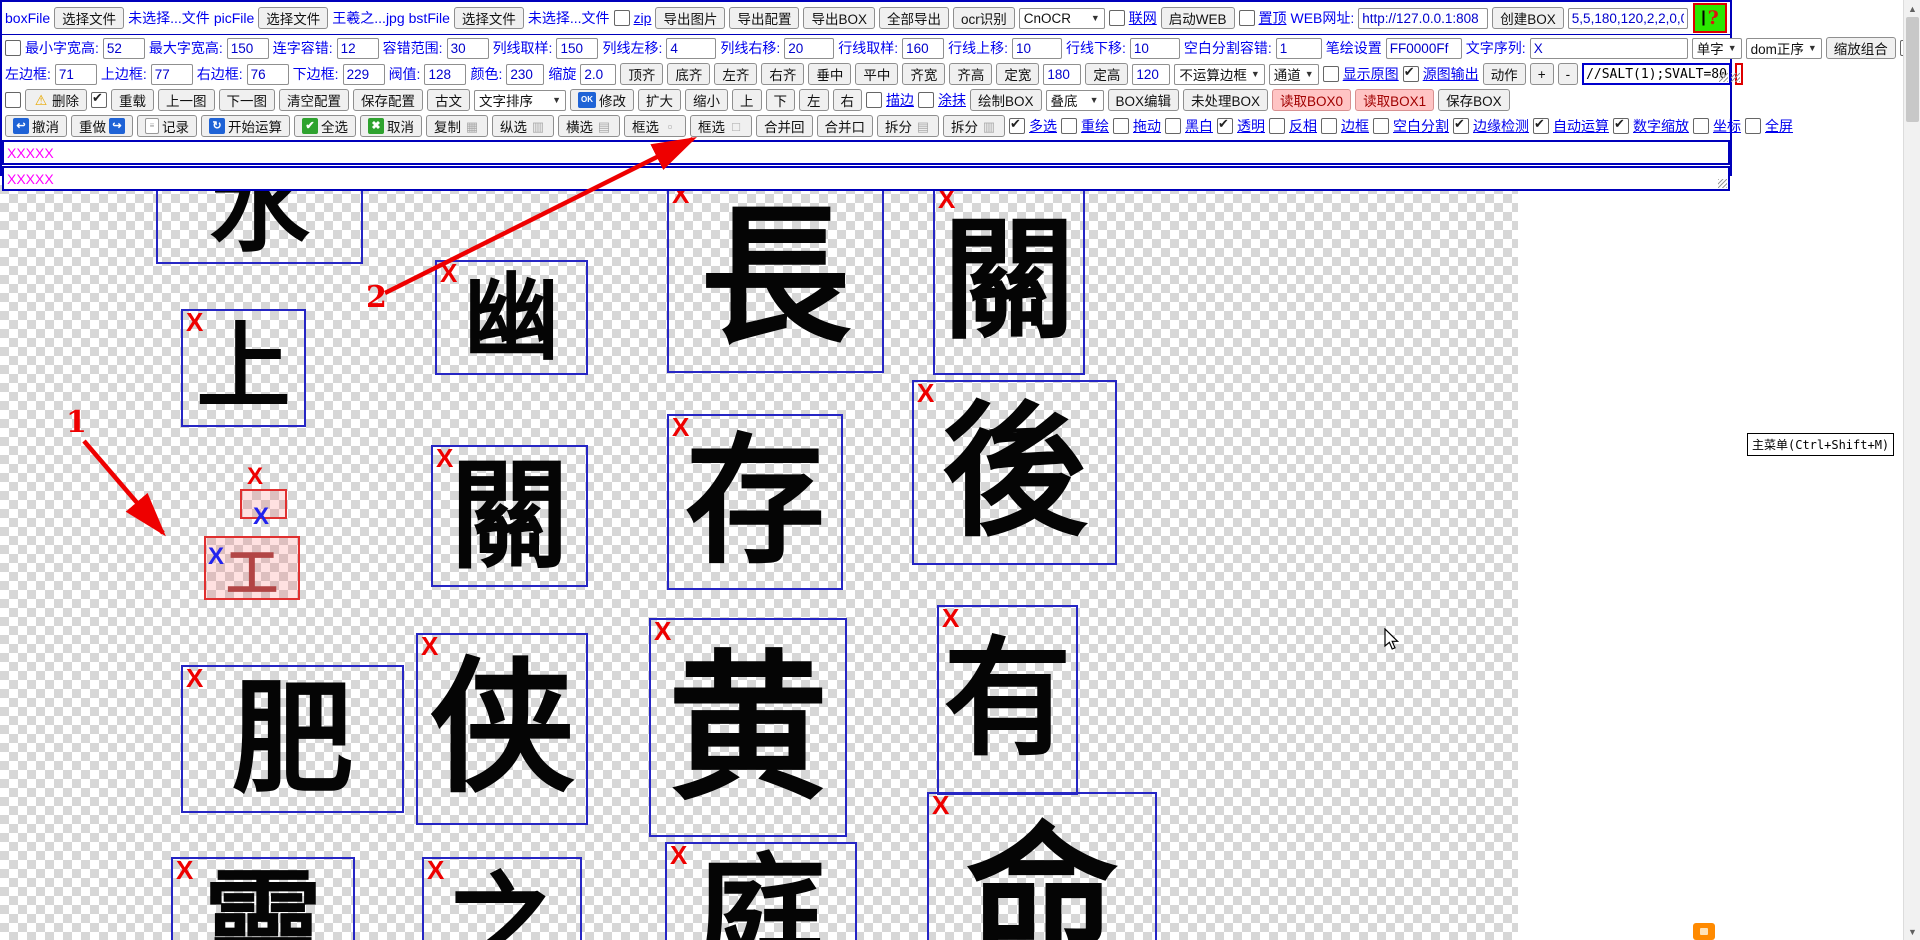  What do you see at coordinates (1074, 100) in the screenshot?
I see `blend-select: 叠底 ▼` at bounding box center [1074, 100].